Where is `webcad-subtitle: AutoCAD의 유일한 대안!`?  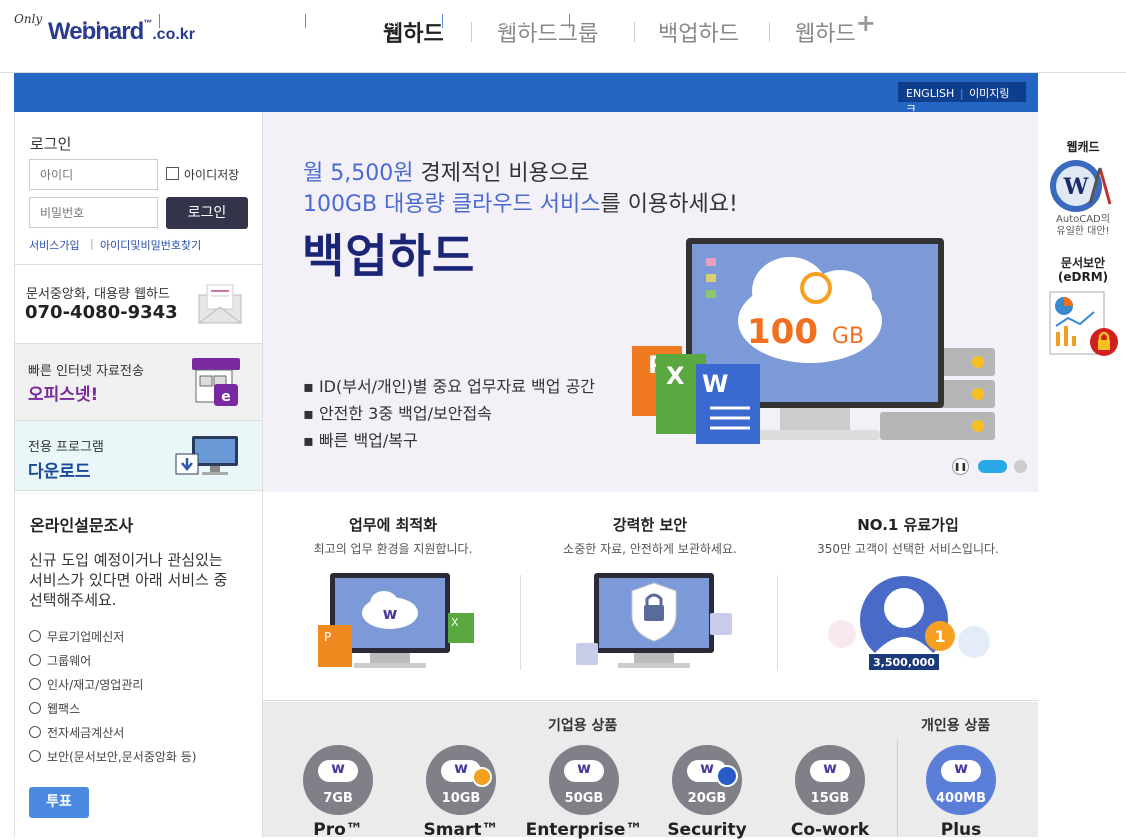
webcad-subtitle: AutoCAD의 유일한 대안! is located at coordinates (1083, 226).